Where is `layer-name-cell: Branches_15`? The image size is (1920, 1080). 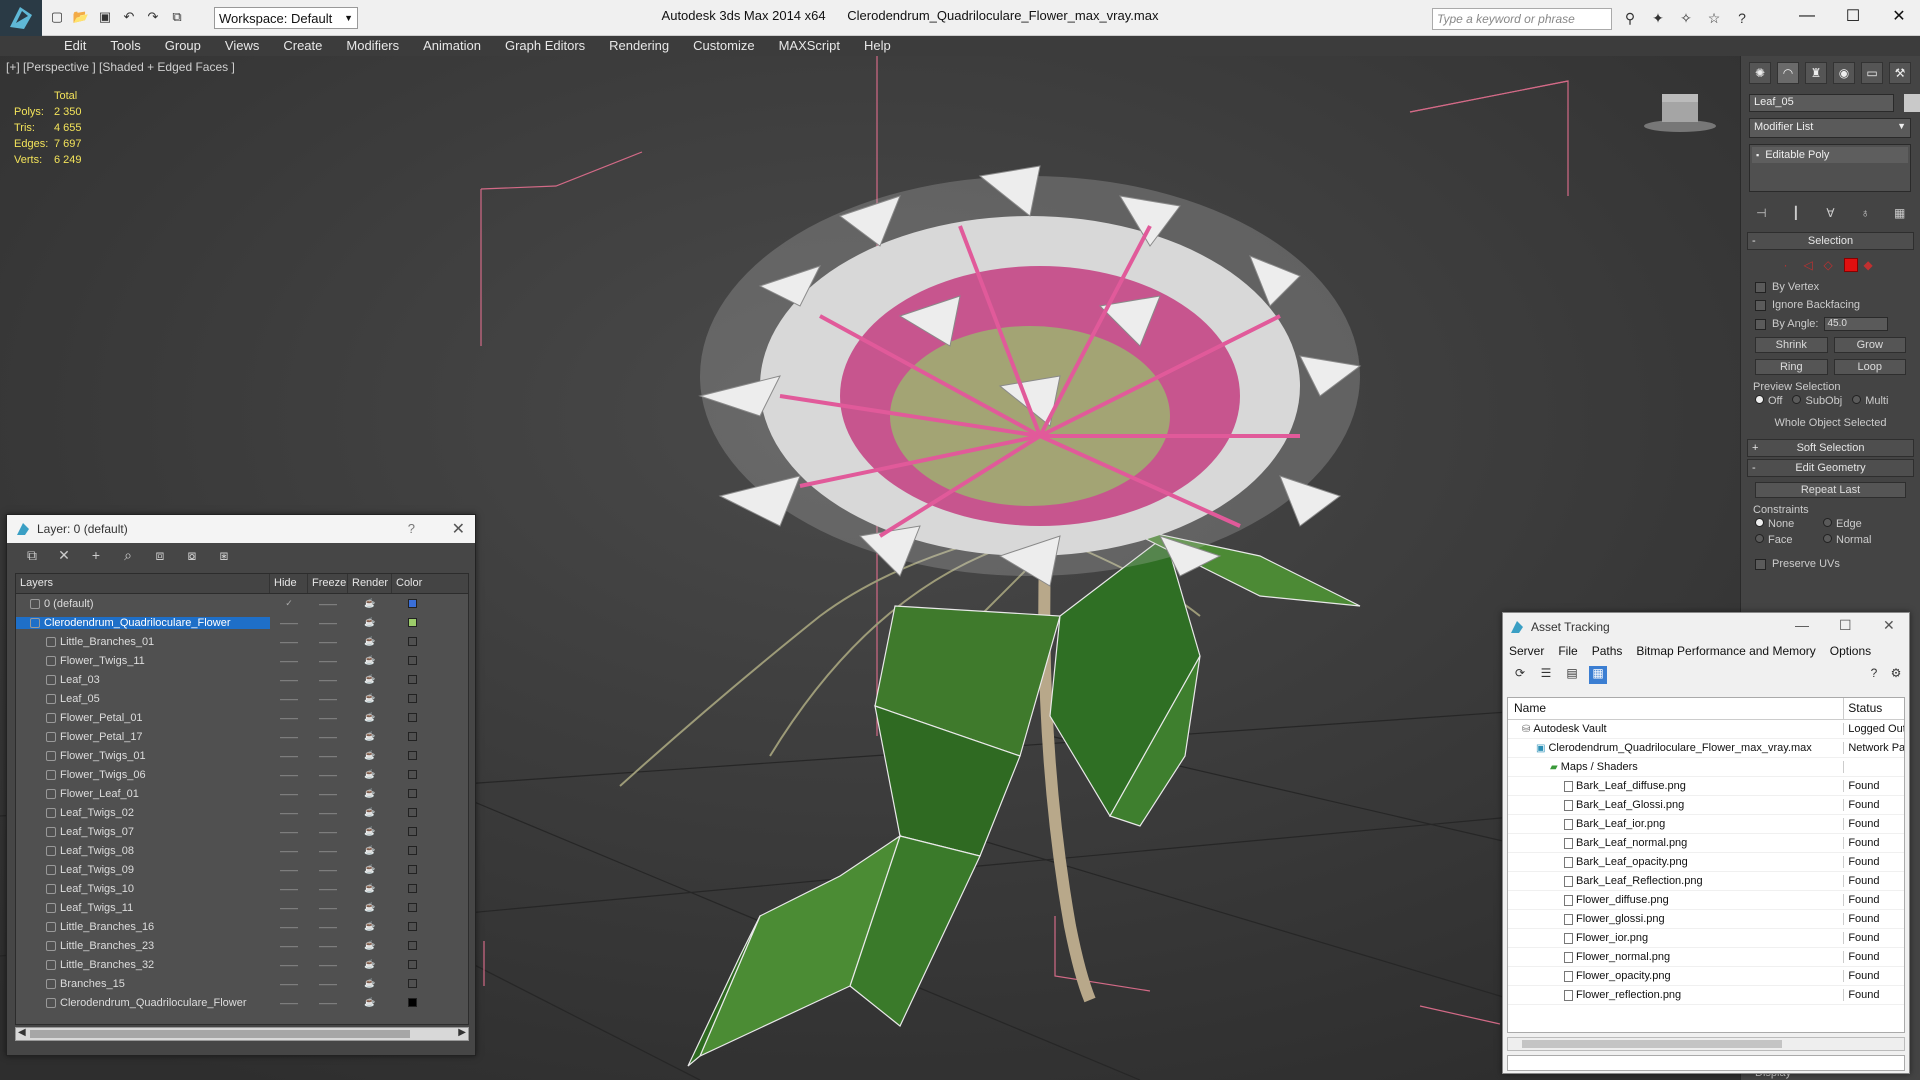
layer-name-cell: Branches_15 is located at coordinates (143, 984).